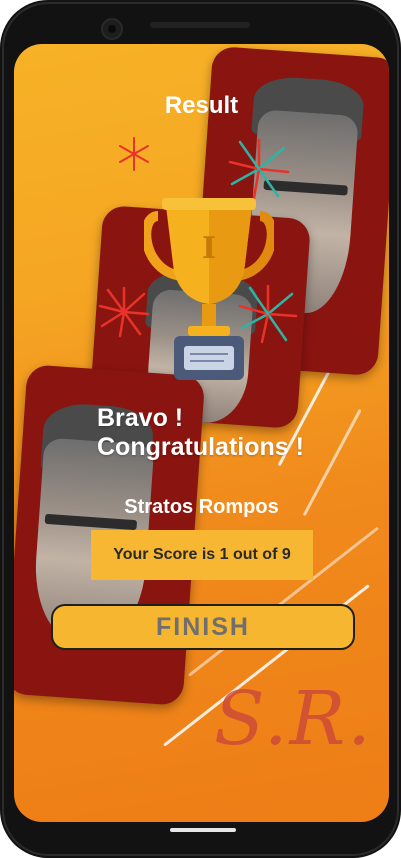 The height and width of the screenshot is (858, 401). What do you see at coordinates (201, 105) in the screenshot?
I see `page-title: Result` at bounding box center [201, 105].